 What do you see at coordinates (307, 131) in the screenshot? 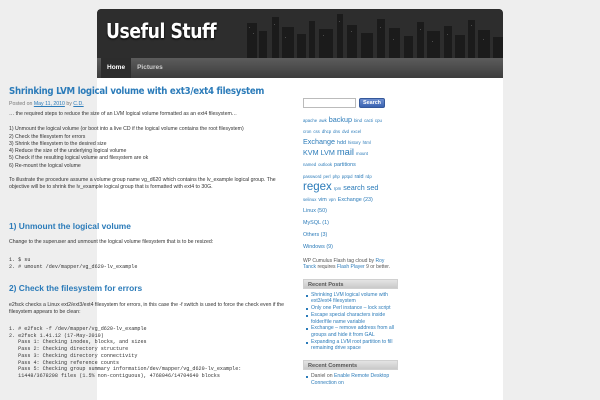
I see `tag-link: cron` at bounding box center [307, 131].